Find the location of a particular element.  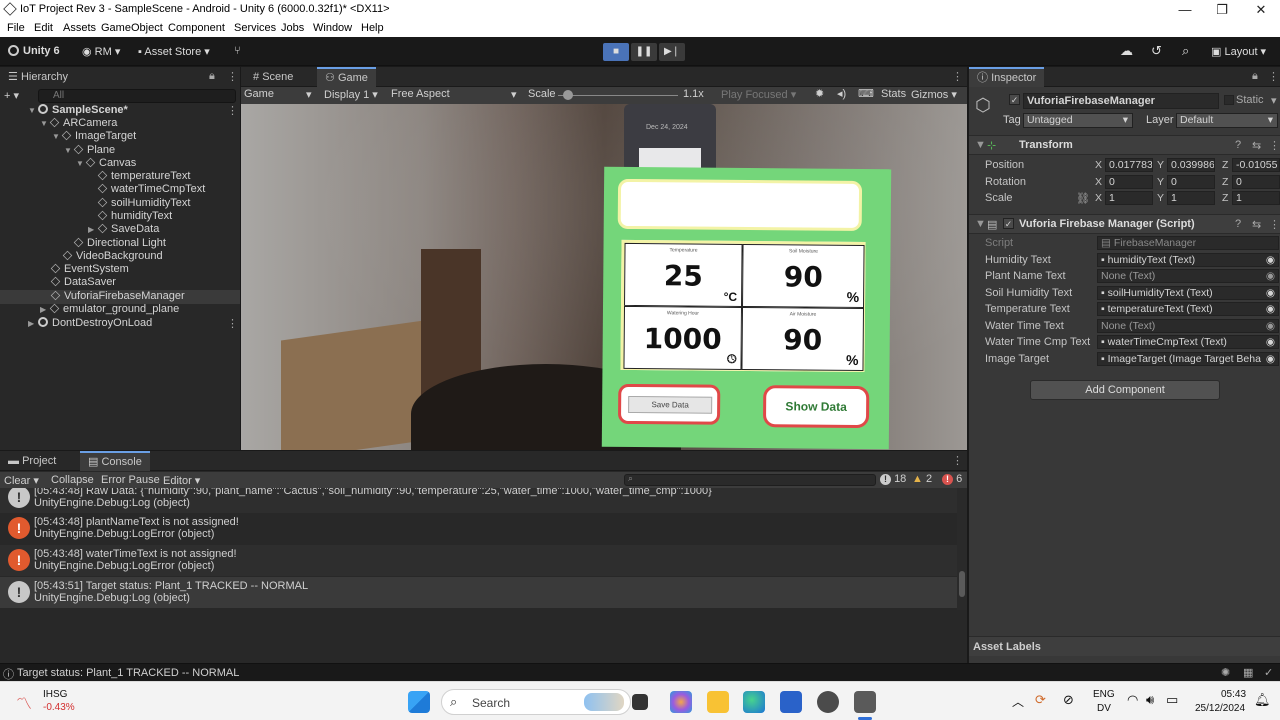

sync-icon: ⟳ is located at coordinates (1040, 700).